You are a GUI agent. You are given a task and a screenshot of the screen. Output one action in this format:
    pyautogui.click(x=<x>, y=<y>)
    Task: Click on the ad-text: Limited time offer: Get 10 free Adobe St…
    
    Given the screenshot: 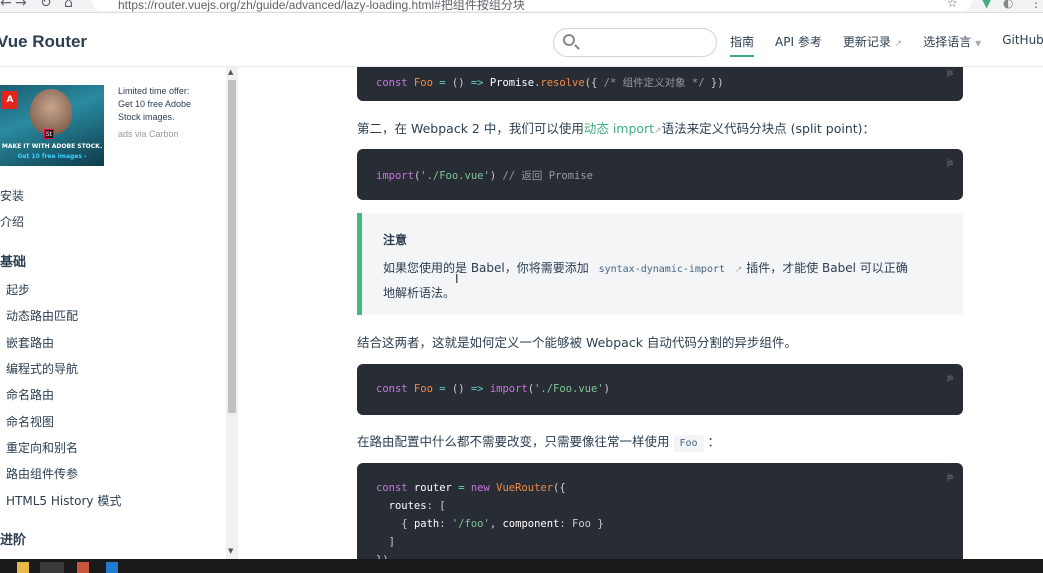 What is the action you would take?
    pyautogui.click(x=163, y=104)
    